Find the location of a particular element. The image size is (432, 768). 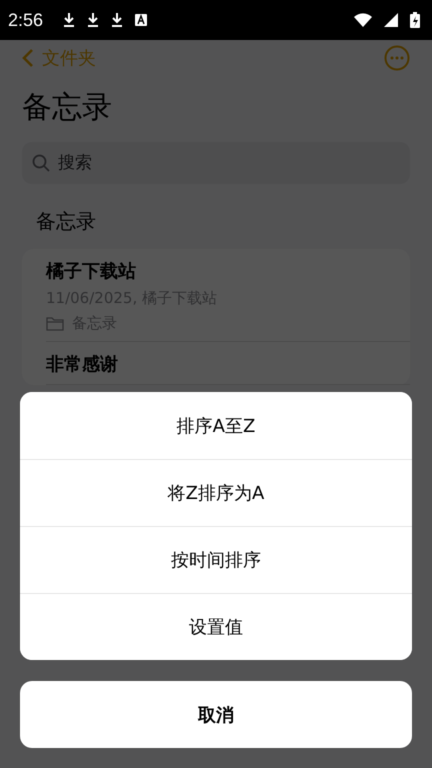

section-title: 备忘录 is located at coordinates (66, 221).